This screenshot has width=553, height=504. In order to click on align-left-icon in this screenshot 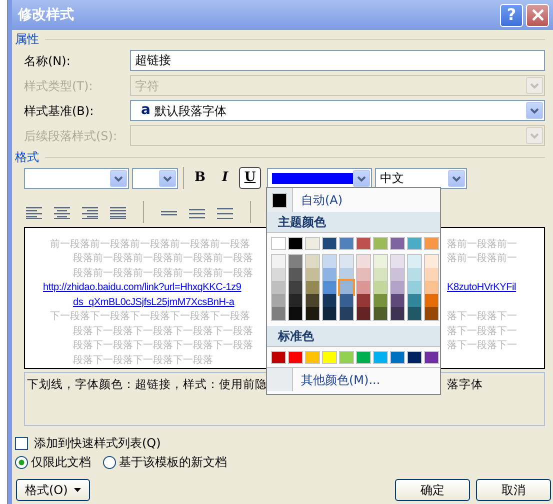, I will do `click(34, 212)`.